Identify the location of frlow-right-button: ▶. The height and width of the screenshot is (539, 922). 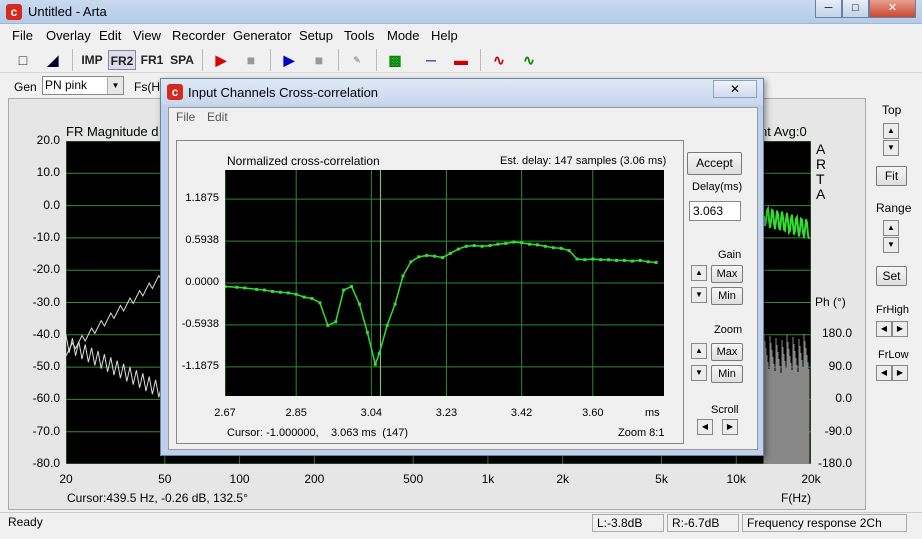
(900, 373).